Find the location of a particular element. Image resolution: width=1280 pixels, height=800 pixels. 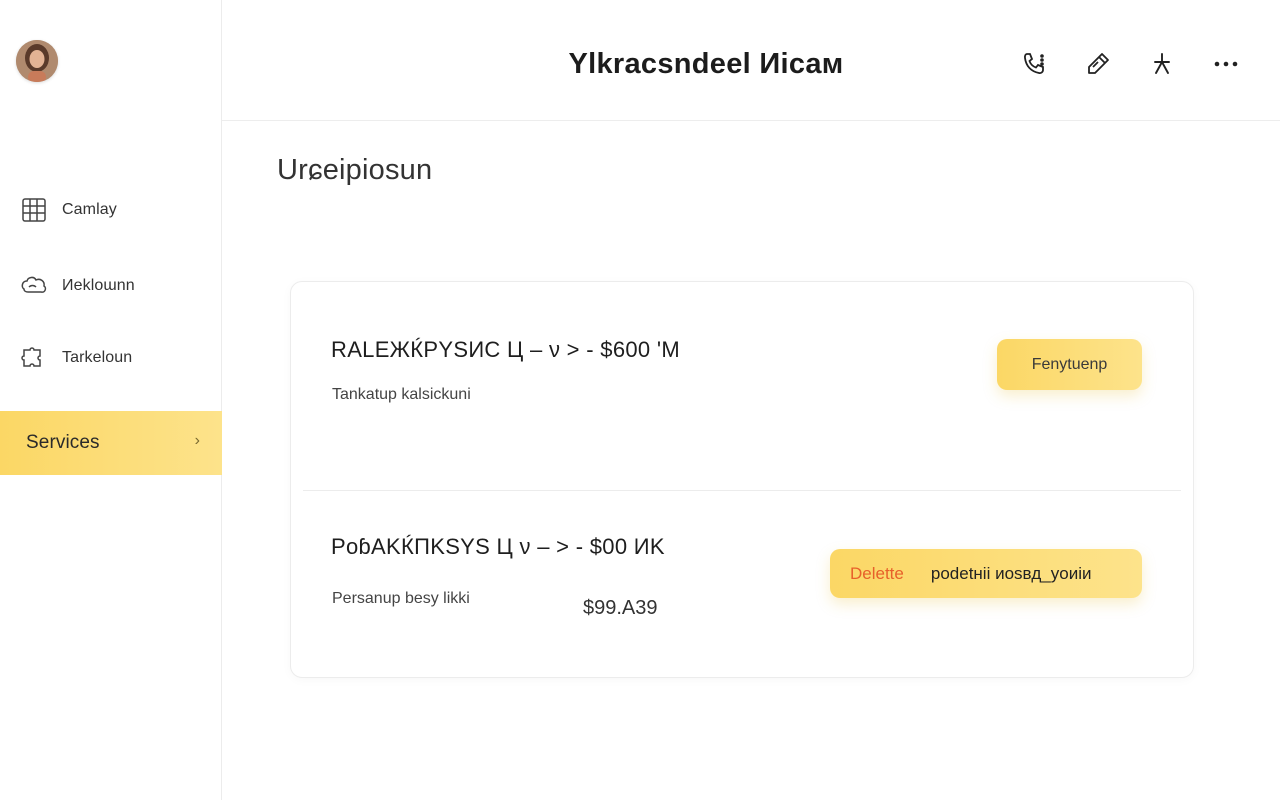

cloud-hand-icon is located at coordinates (34, 286).